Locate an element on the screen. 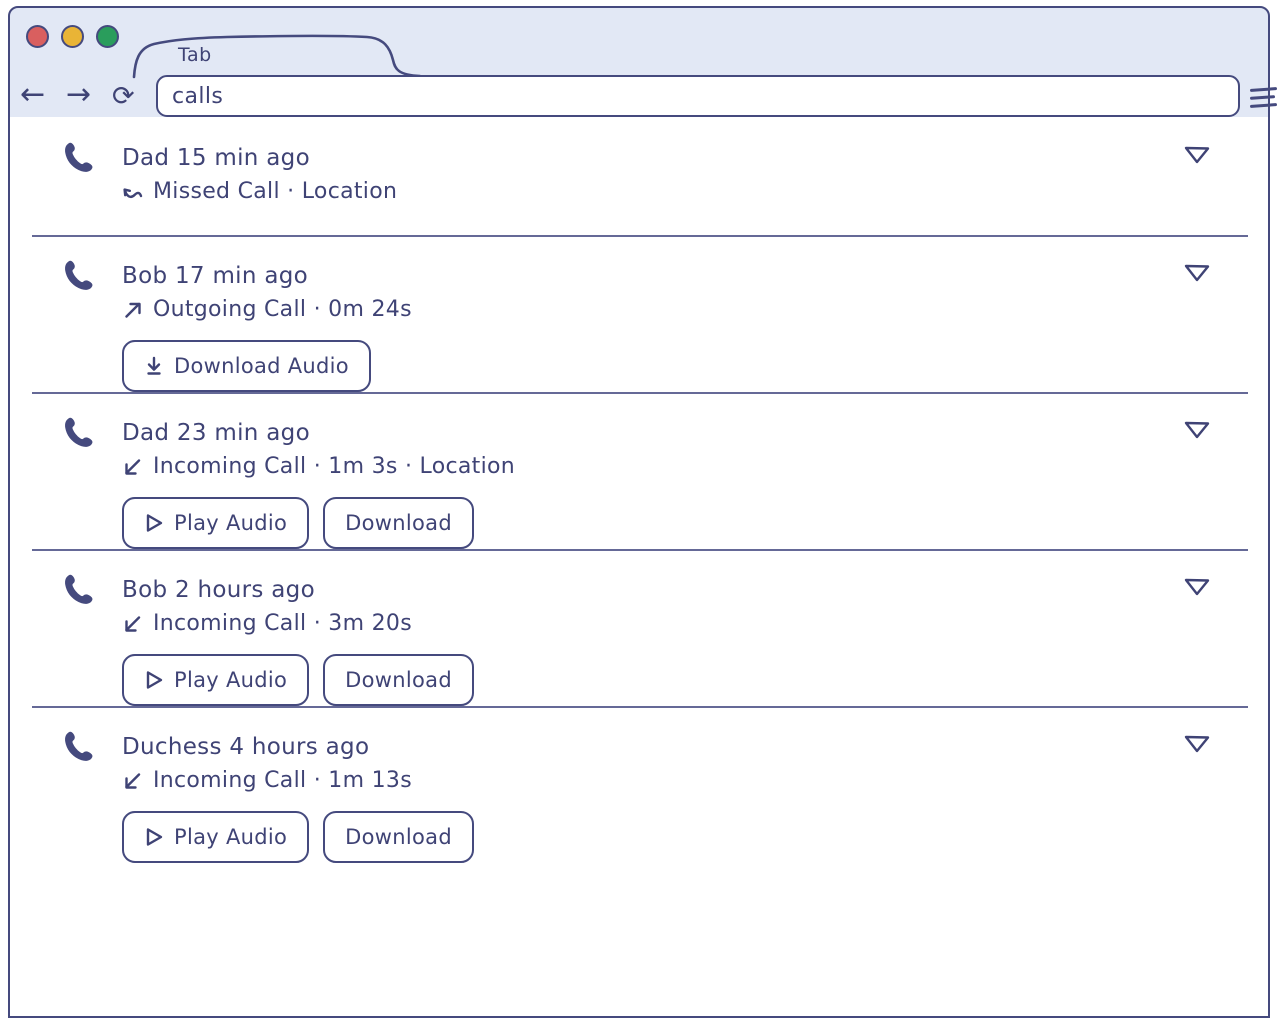  call-title: Duchess 4 hours ago is located at coordinates (246, 747).